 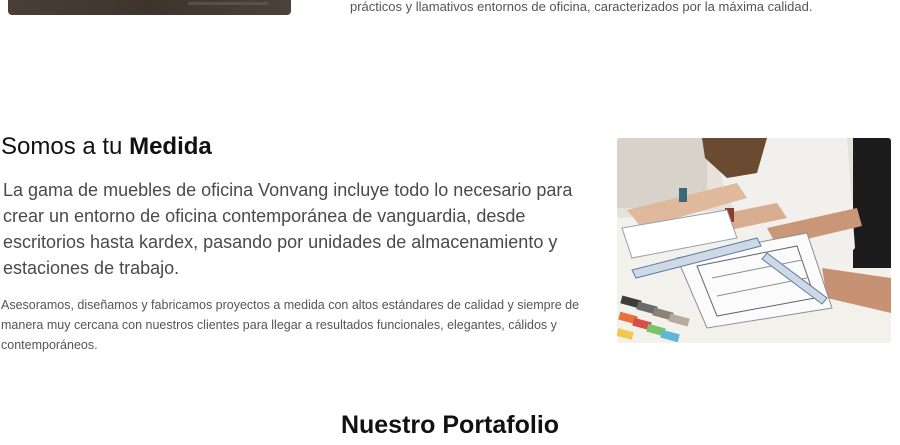 What do you see at coordinates (501, 425) in the screenshot?
I see `portfolio-title-bold: Portafolio` at bounding box center [501, 425].